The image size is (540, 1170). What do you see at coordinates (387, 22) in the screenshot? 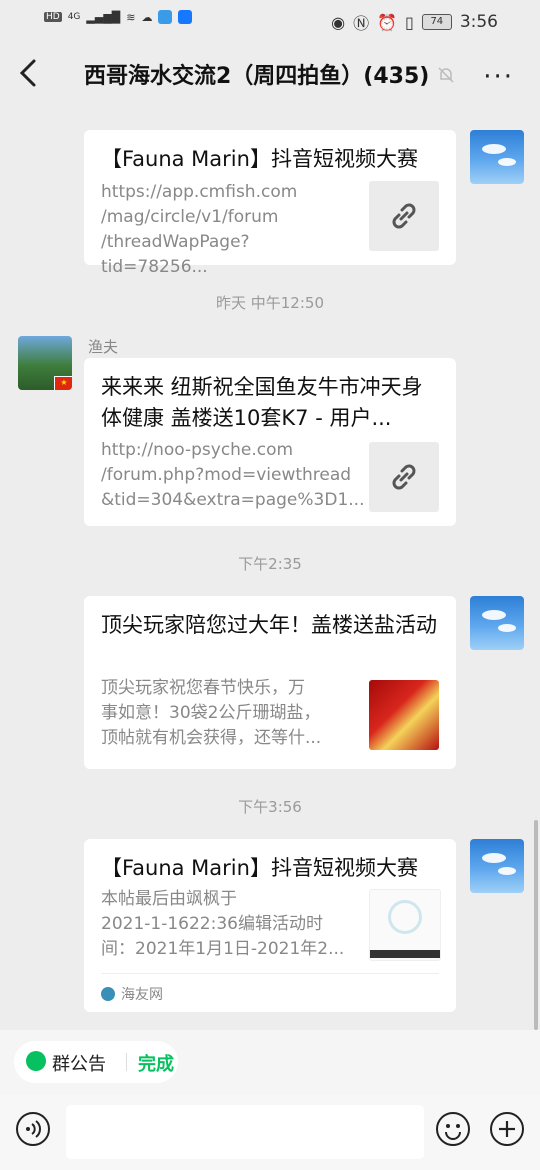
I see `alarm-icon: ⏰` at bounding box center [387, 22].